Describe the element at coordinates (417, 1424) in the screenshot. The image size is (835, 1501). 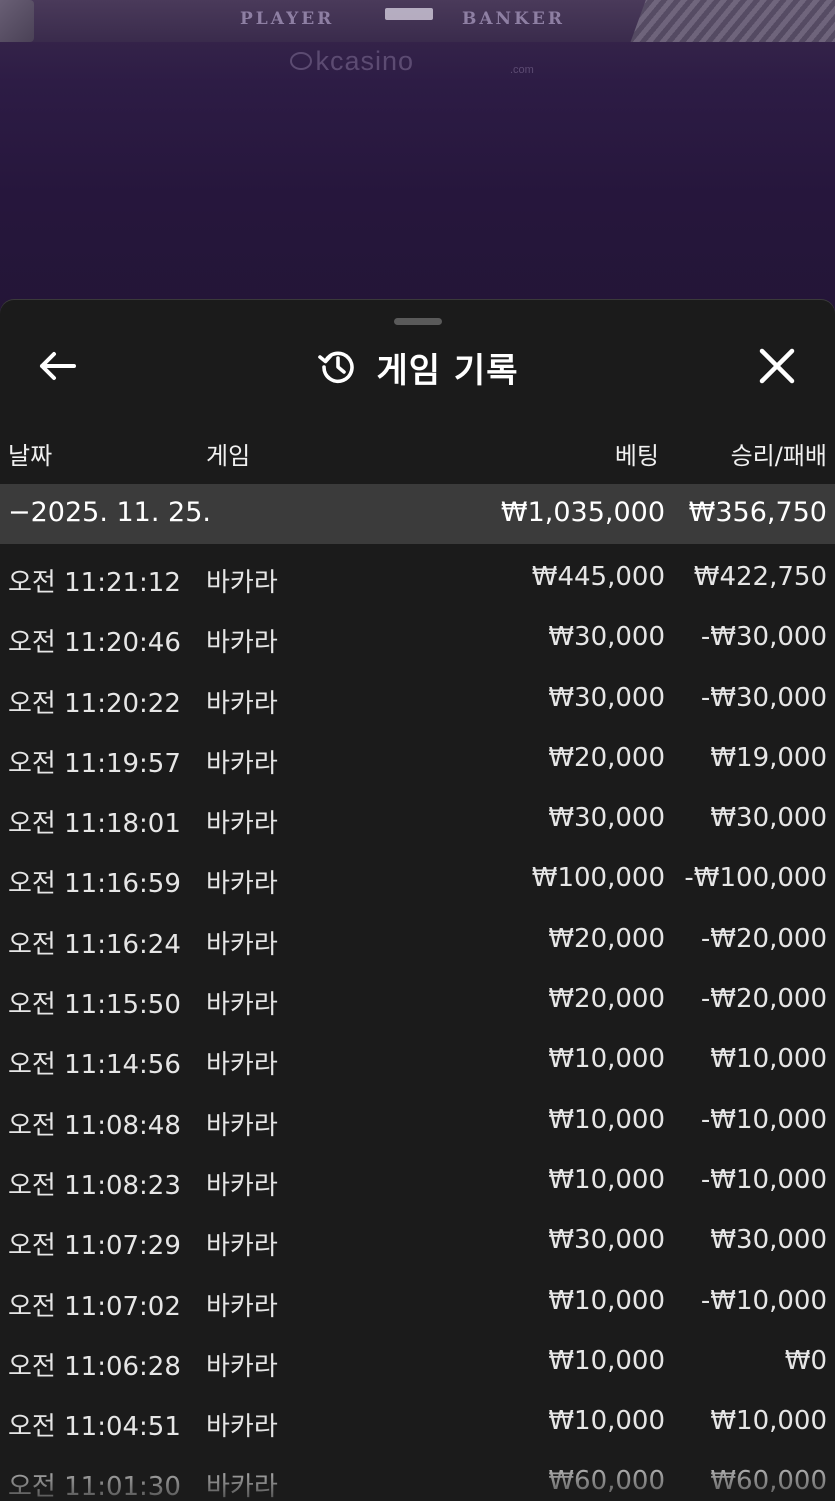
I see `history-row: 오전 11:04:51 바카라 ₩10,000 ₩10,000` at that location.